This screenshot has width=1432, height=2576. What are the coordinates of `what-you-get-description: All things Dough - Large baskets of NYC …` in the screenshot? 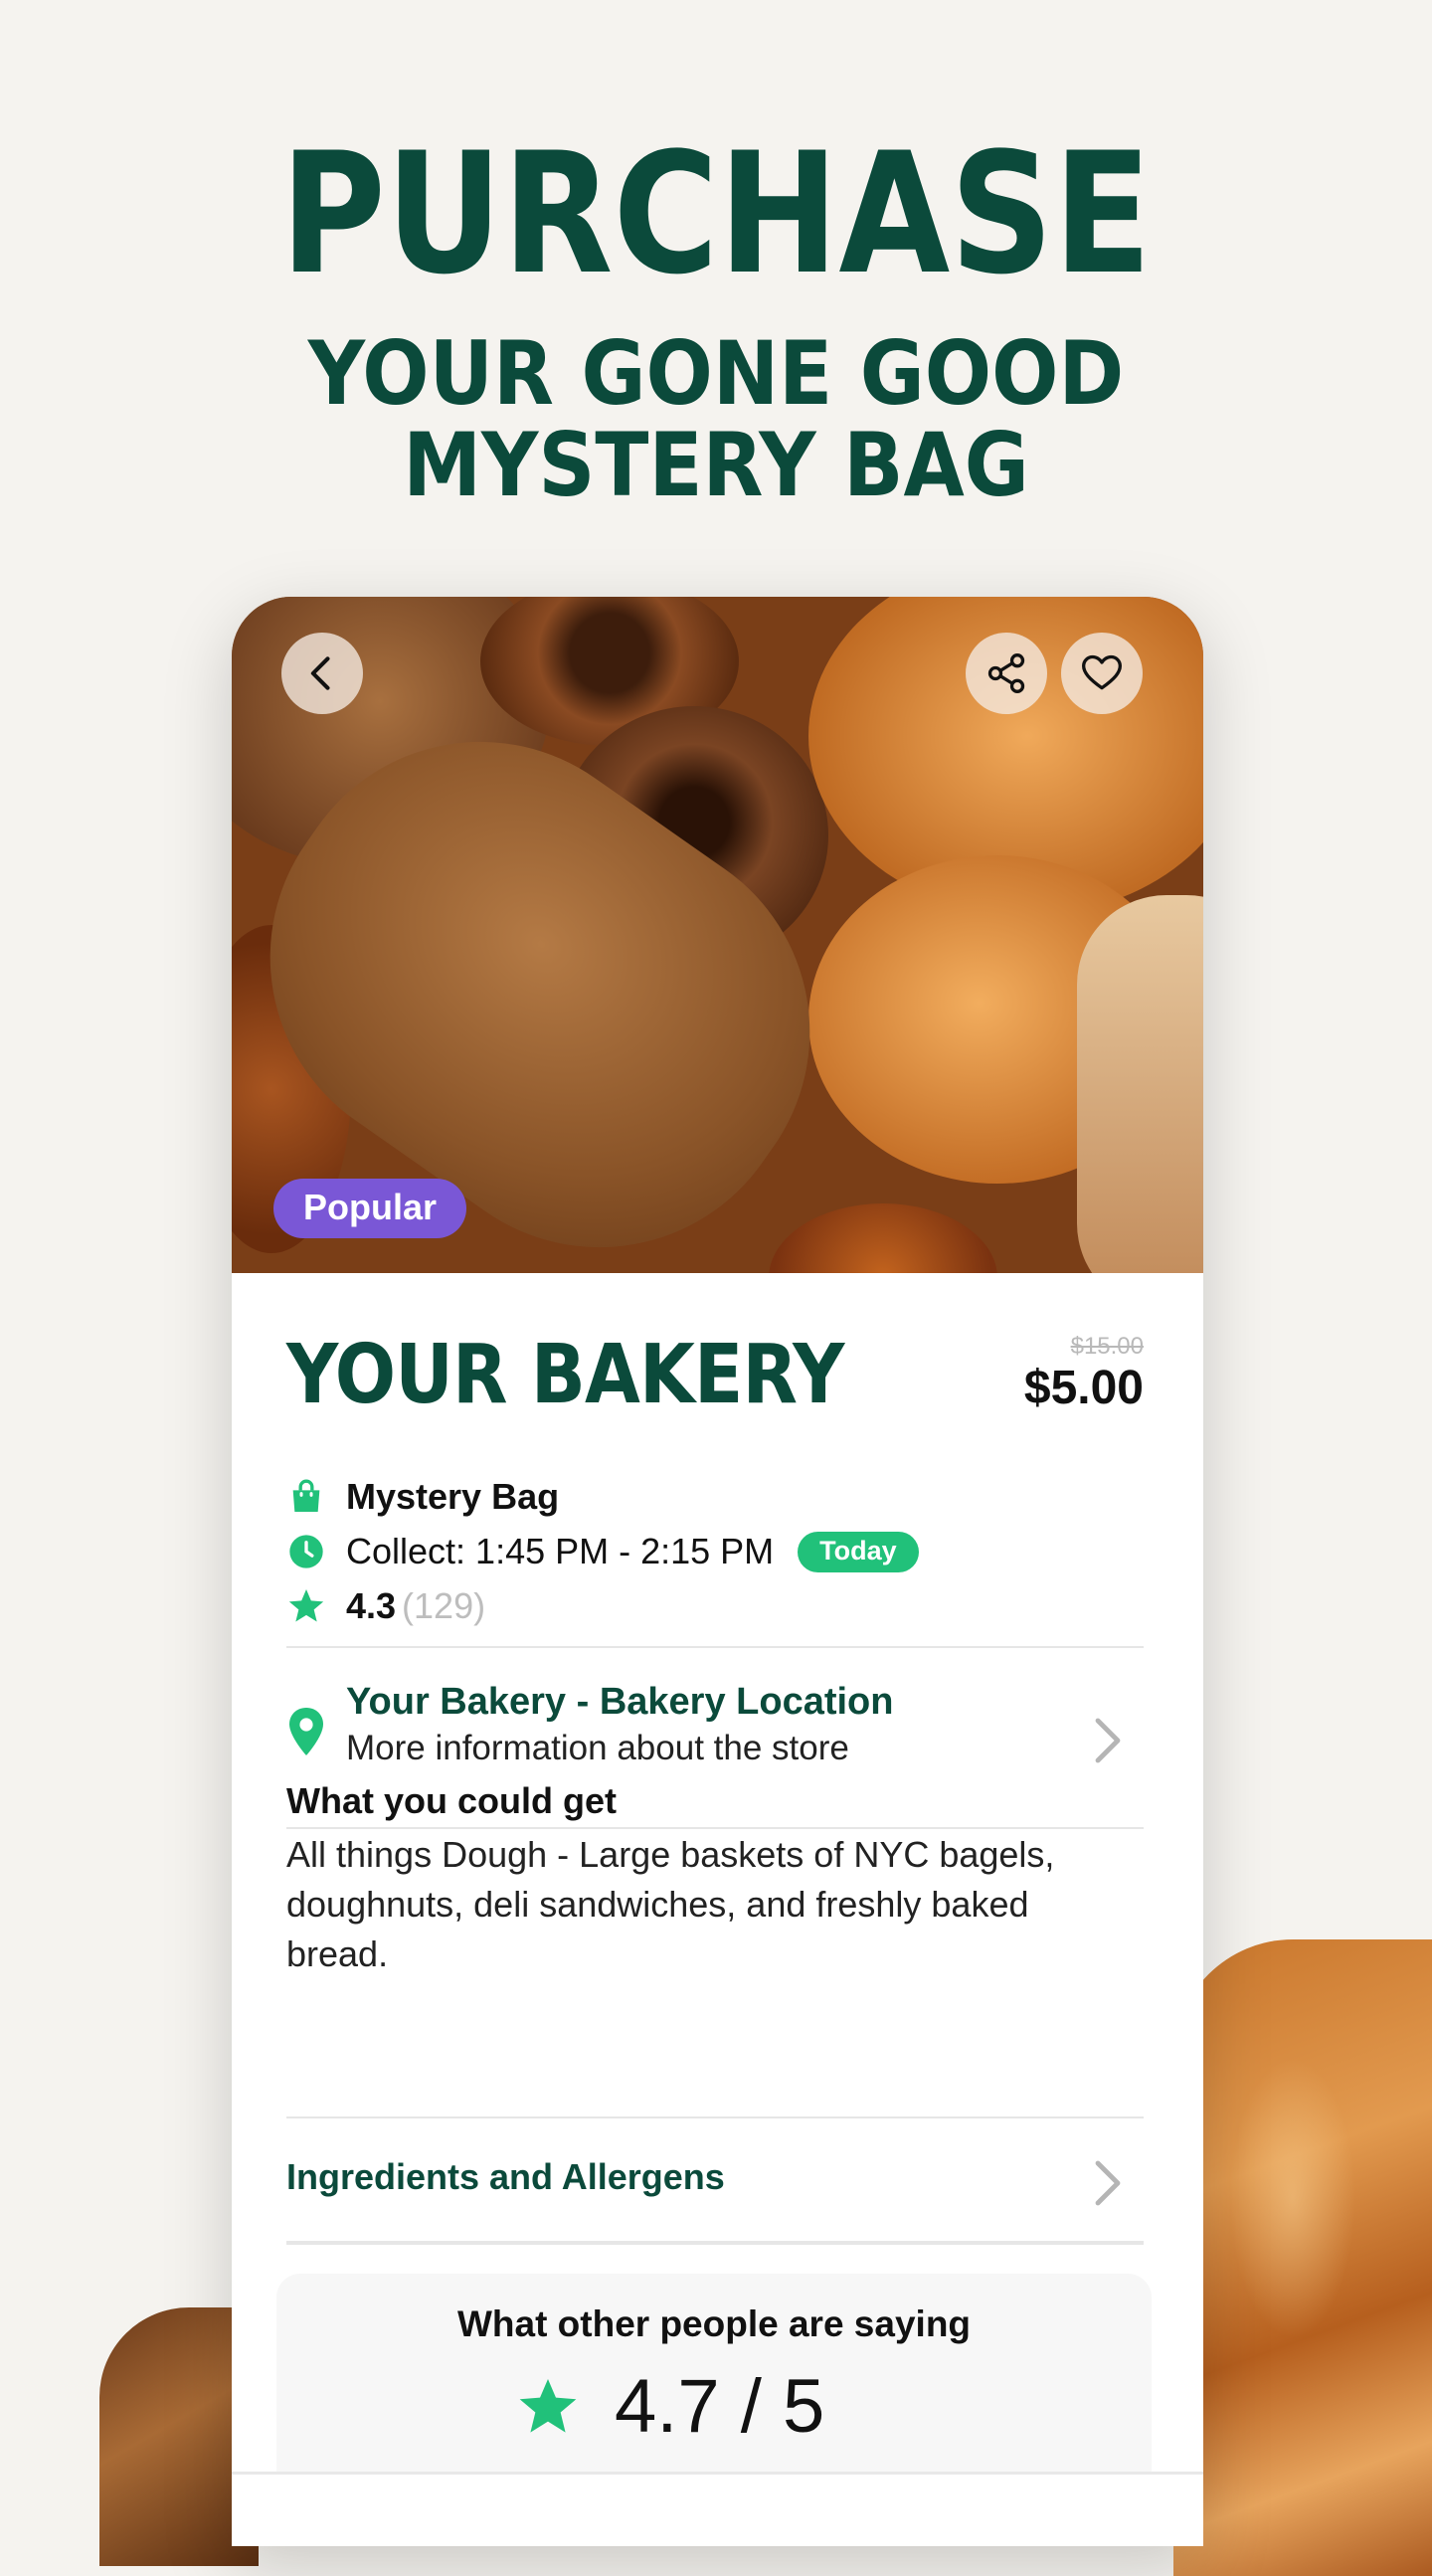 It's located at (670, 1904).